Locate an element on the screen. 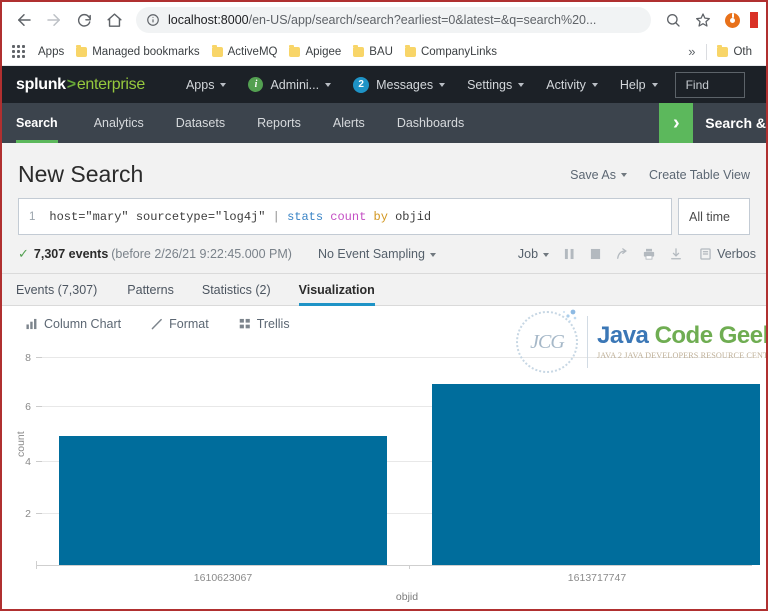  tab-label: Visualization is located at coordinates (336, 289).